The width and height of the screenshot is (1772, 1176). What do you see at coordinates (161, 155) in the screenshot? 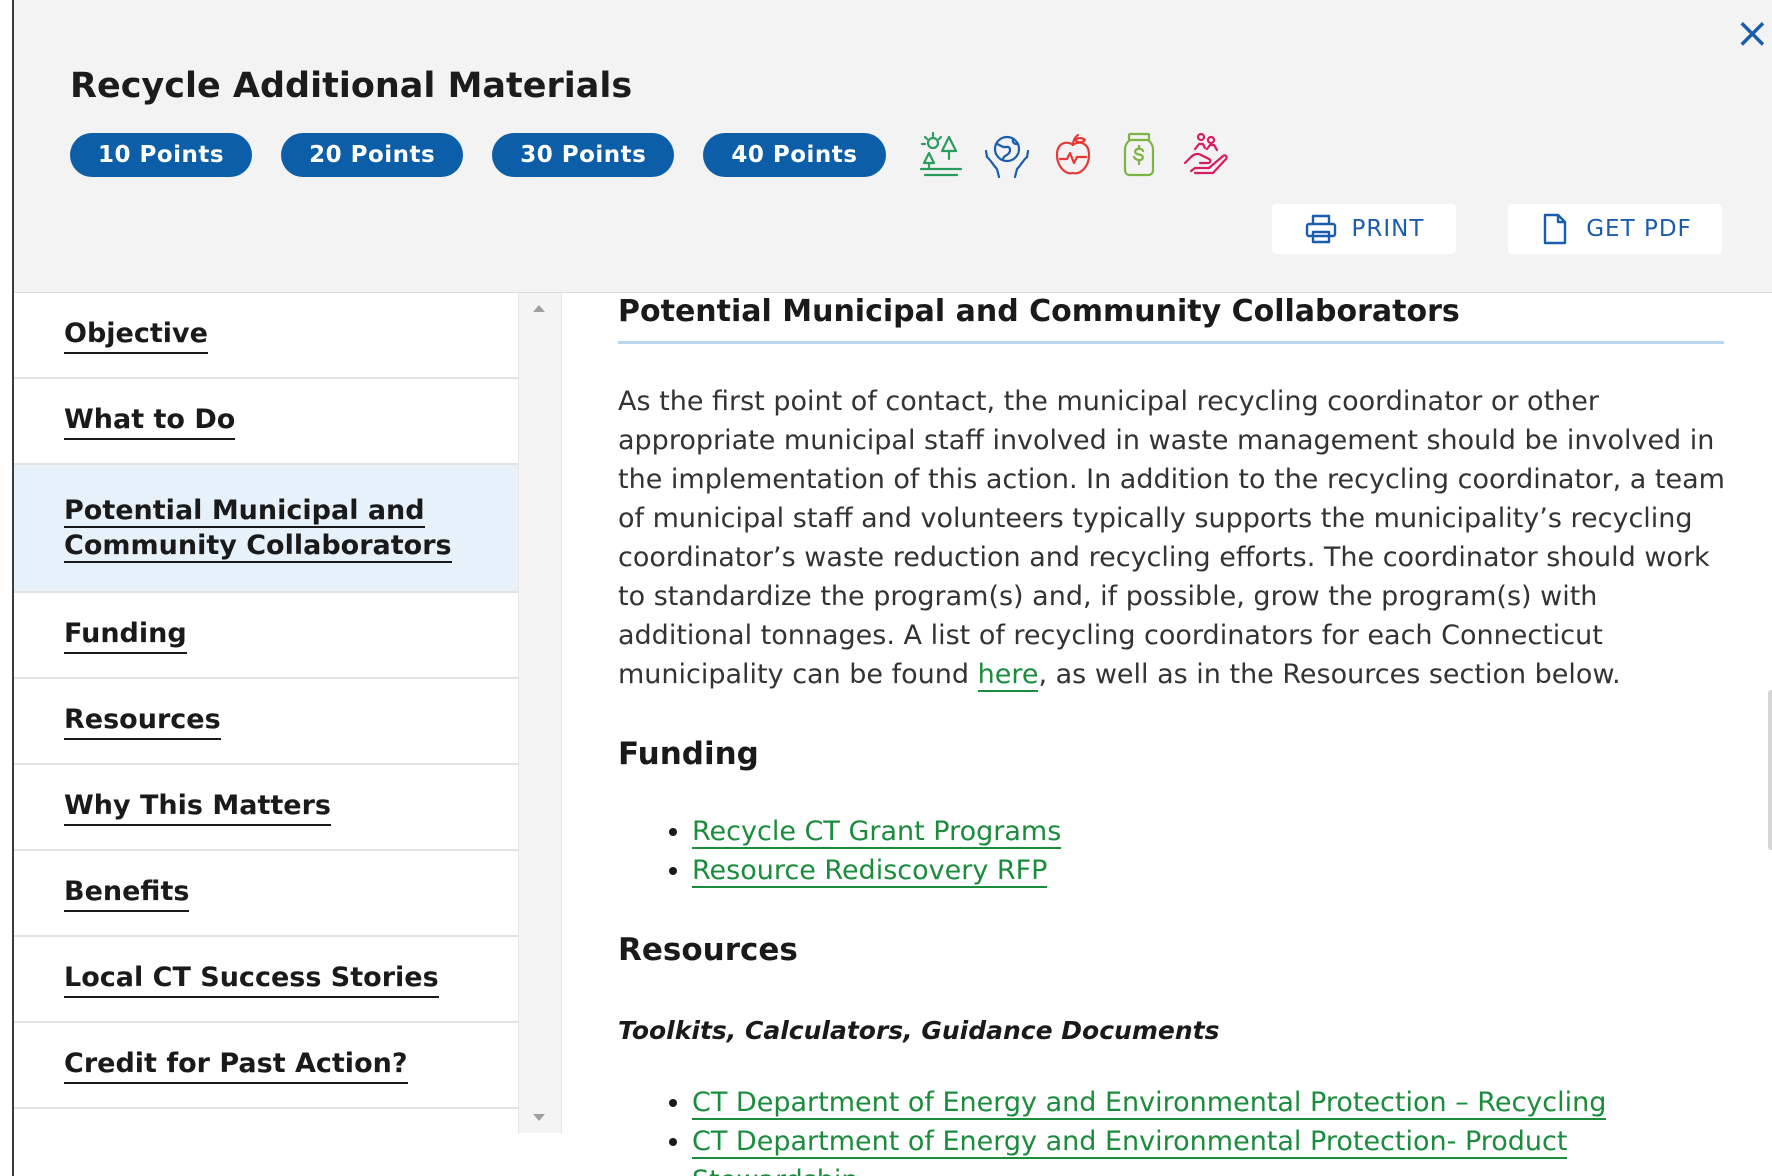
I see `points-badge-10: 10 Points` at bounding box center [161, 155].